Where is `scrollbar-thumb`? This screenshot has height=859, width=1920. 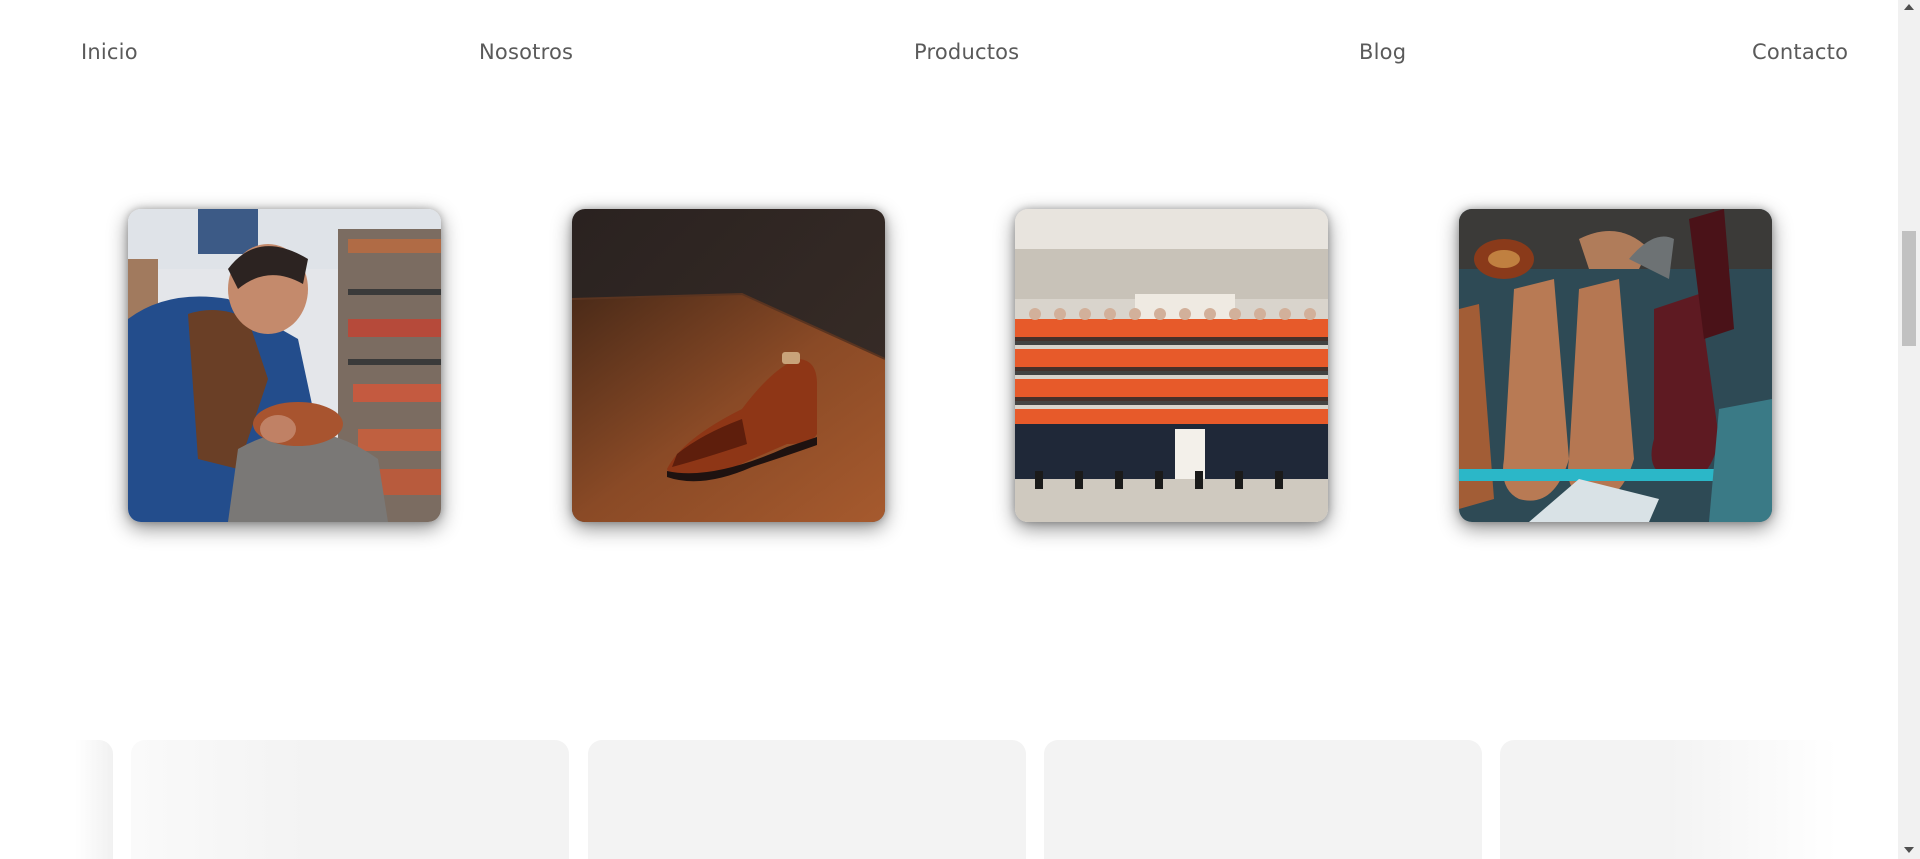
scrollbar-thumb is located at coordinates (1909, 288).